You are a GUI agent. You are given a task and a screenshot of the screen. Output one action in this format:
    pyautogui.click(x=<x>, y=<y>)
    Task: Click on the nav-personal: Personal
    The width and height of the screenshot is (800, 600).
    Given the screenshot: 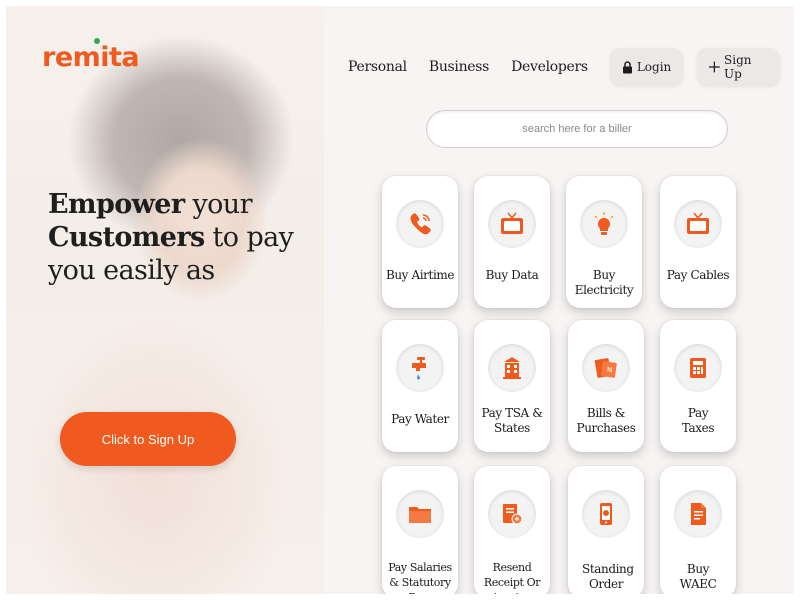 What is the action you would take?
    pyautogui.click(x=377, y=67)
    